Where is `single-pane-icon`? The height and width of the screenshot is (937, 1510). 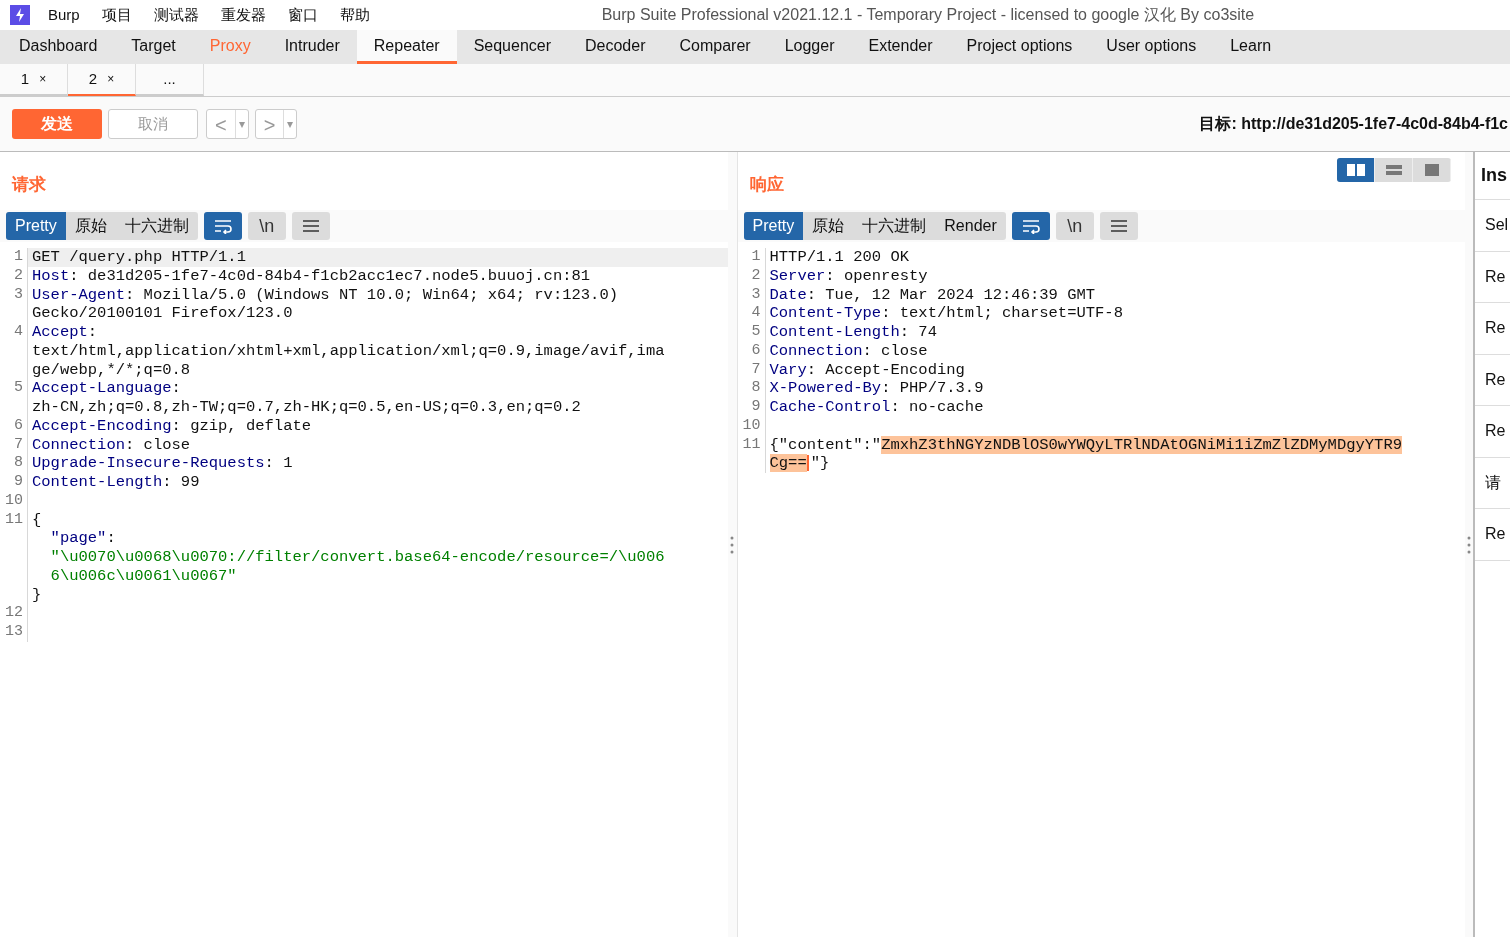 single-pane-icon is located at coordinates (1431, 170).